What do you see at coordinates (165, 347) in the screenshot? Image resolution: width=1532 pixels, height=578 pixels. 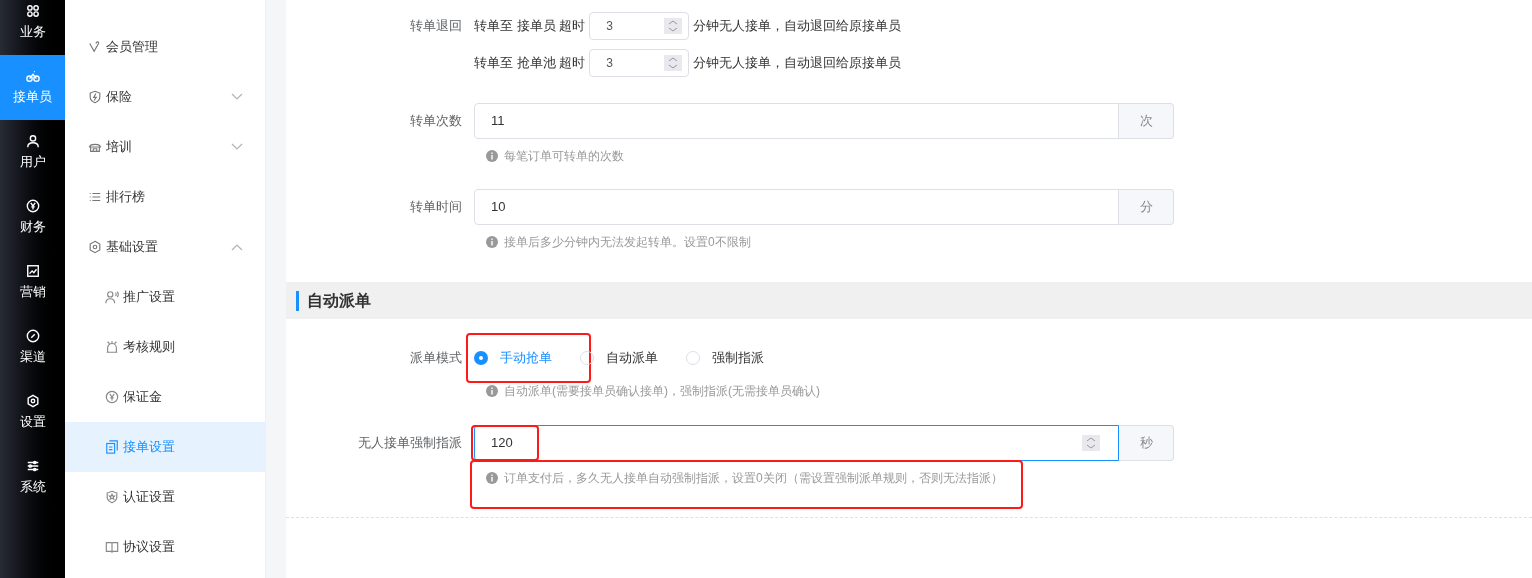 I see `submenu-item: 考核规则` at bounding box center [165, 347].